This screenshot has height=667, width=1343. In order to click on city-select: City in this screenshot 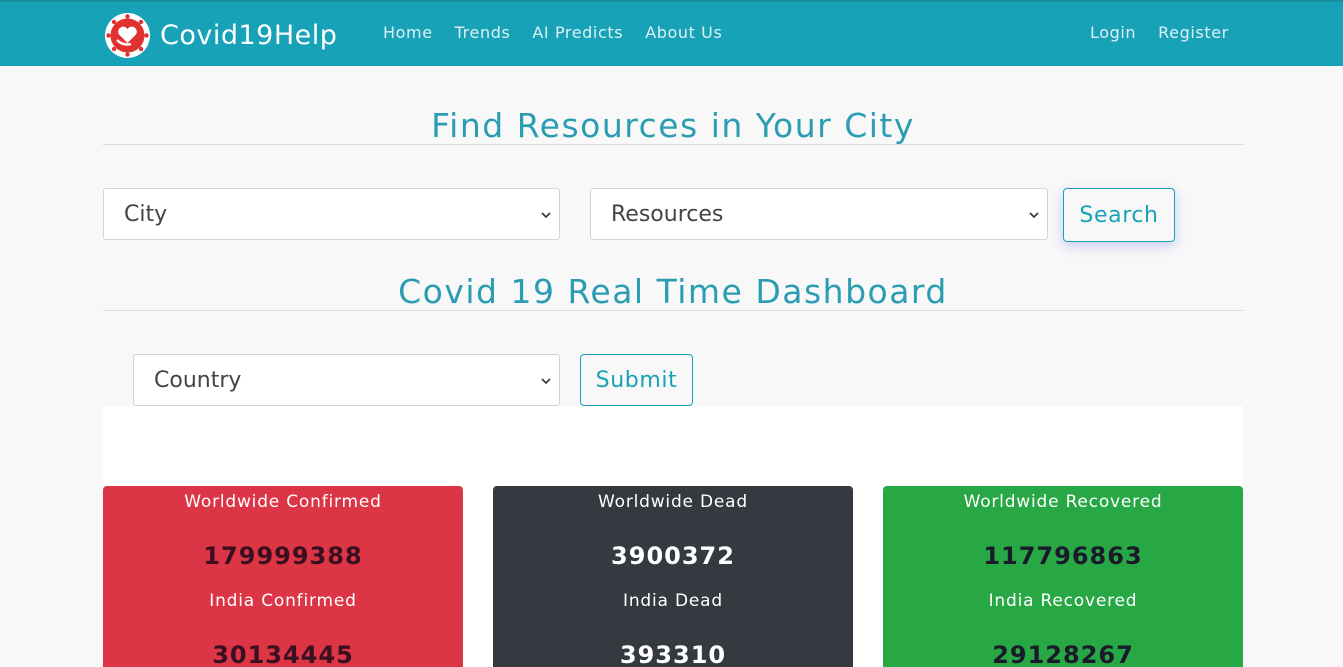, I will do `click(331, 214)`.